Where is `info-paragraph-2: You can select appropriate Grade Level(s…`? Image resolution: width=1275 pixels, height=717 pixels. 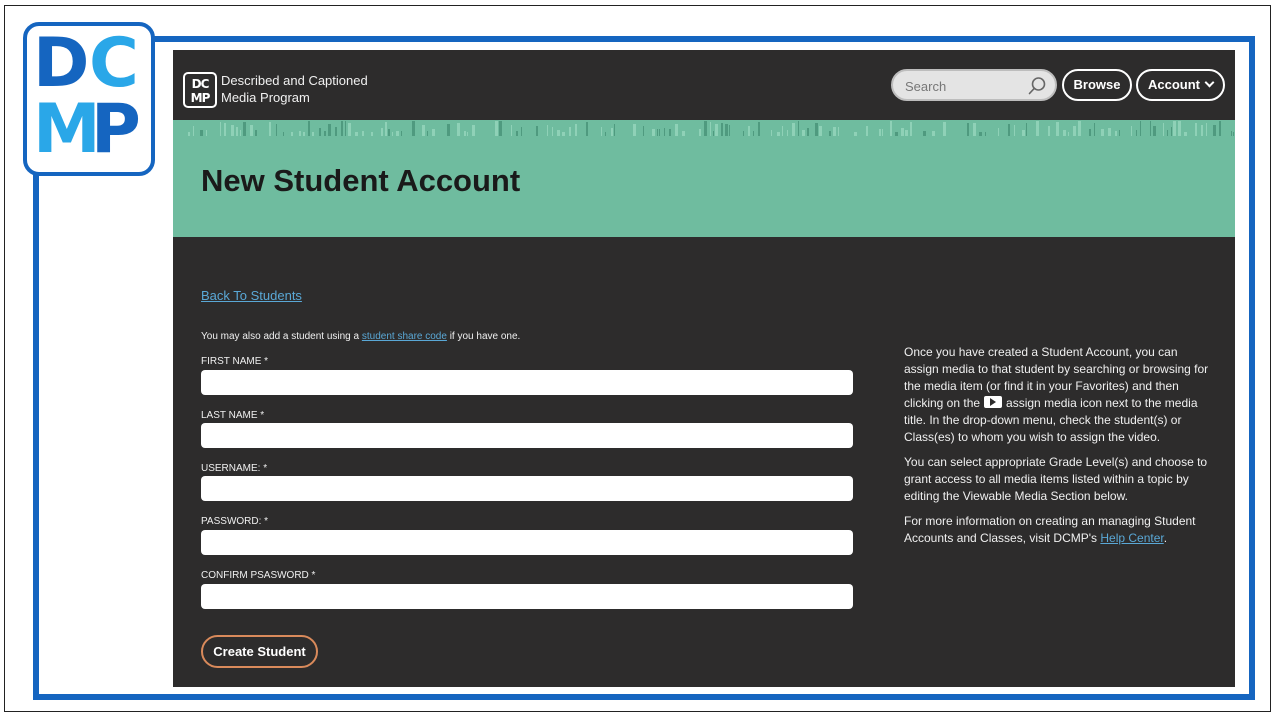 info-paragraph-2: You can select appropriate Grade Level(s… is located at coordinates (1056, 479).